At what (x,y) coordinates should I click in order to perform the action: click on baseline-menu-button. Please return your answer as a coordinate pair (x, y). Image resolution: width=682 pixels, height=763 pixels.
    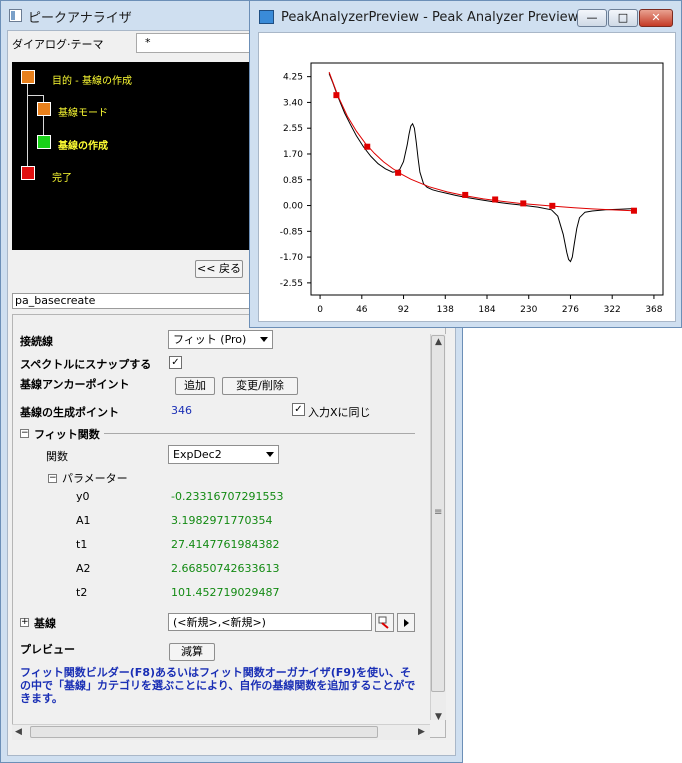
    Looking at the image, I should click on (406, 622).